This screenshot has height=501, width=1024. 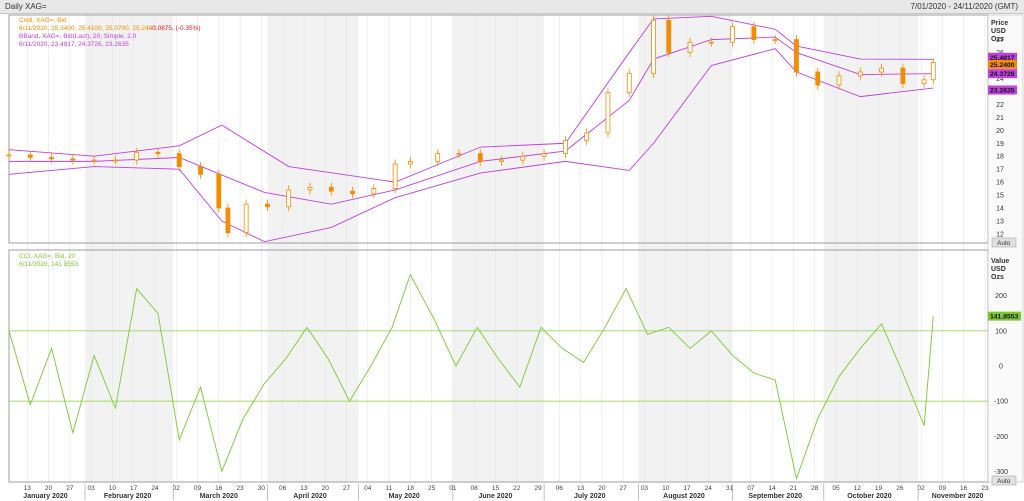 I want to click on cci-value-badge-text: 141.8553, so click(x=1004, y=317).